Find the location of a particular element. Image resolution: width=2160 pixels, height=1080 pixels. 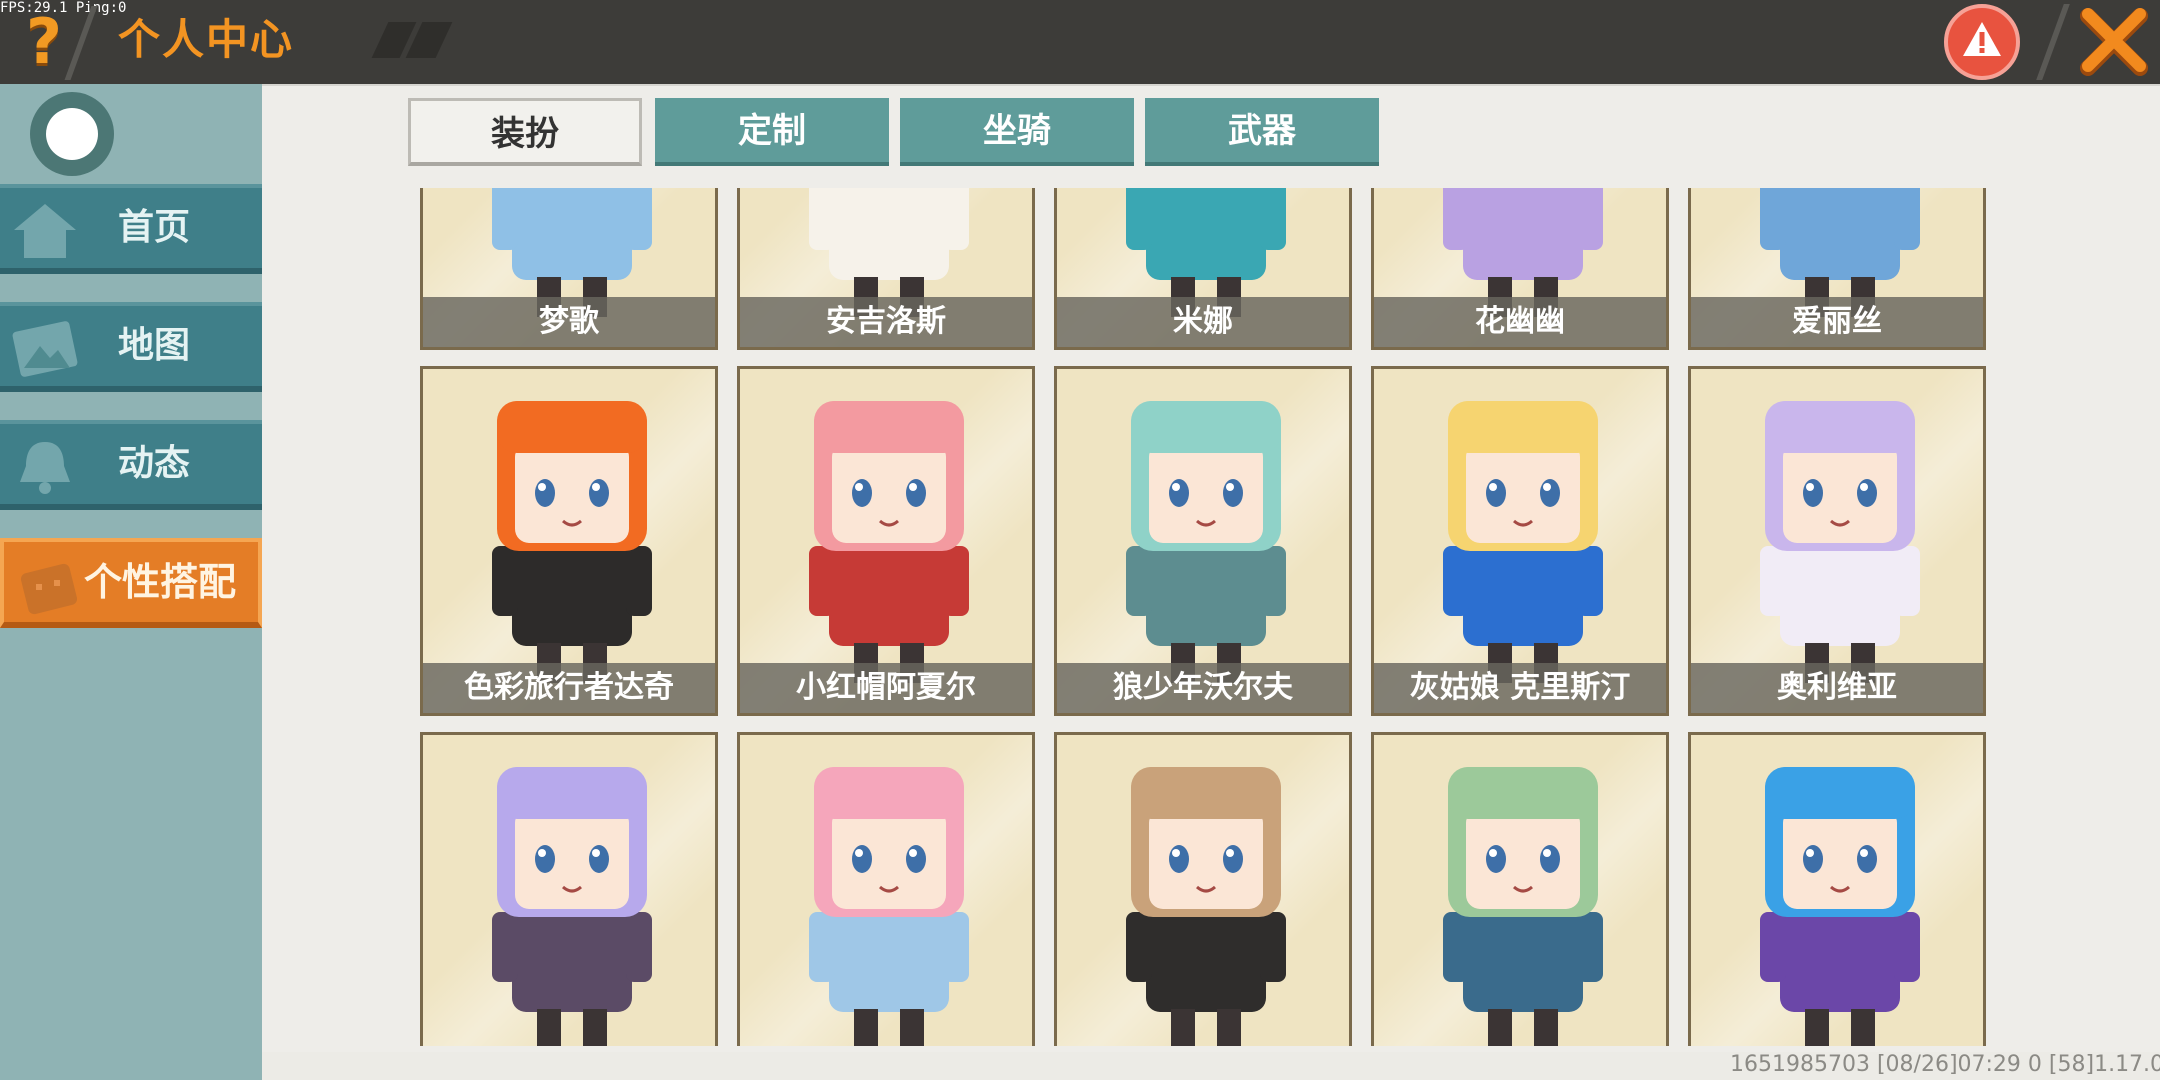

page-title: 个人中心 is located at coordinates (206, 39).